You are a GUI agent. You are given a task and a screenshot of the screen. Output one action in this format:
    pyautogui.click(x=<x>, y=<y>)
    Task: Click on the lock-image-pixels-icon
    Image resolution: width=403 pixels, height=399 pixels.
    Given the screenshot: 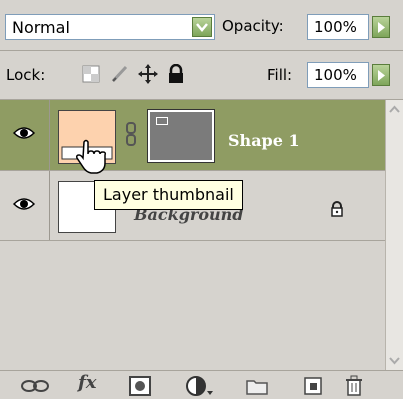 What is the action you would take?
    pyautogui.click(x=120, y=74)
    